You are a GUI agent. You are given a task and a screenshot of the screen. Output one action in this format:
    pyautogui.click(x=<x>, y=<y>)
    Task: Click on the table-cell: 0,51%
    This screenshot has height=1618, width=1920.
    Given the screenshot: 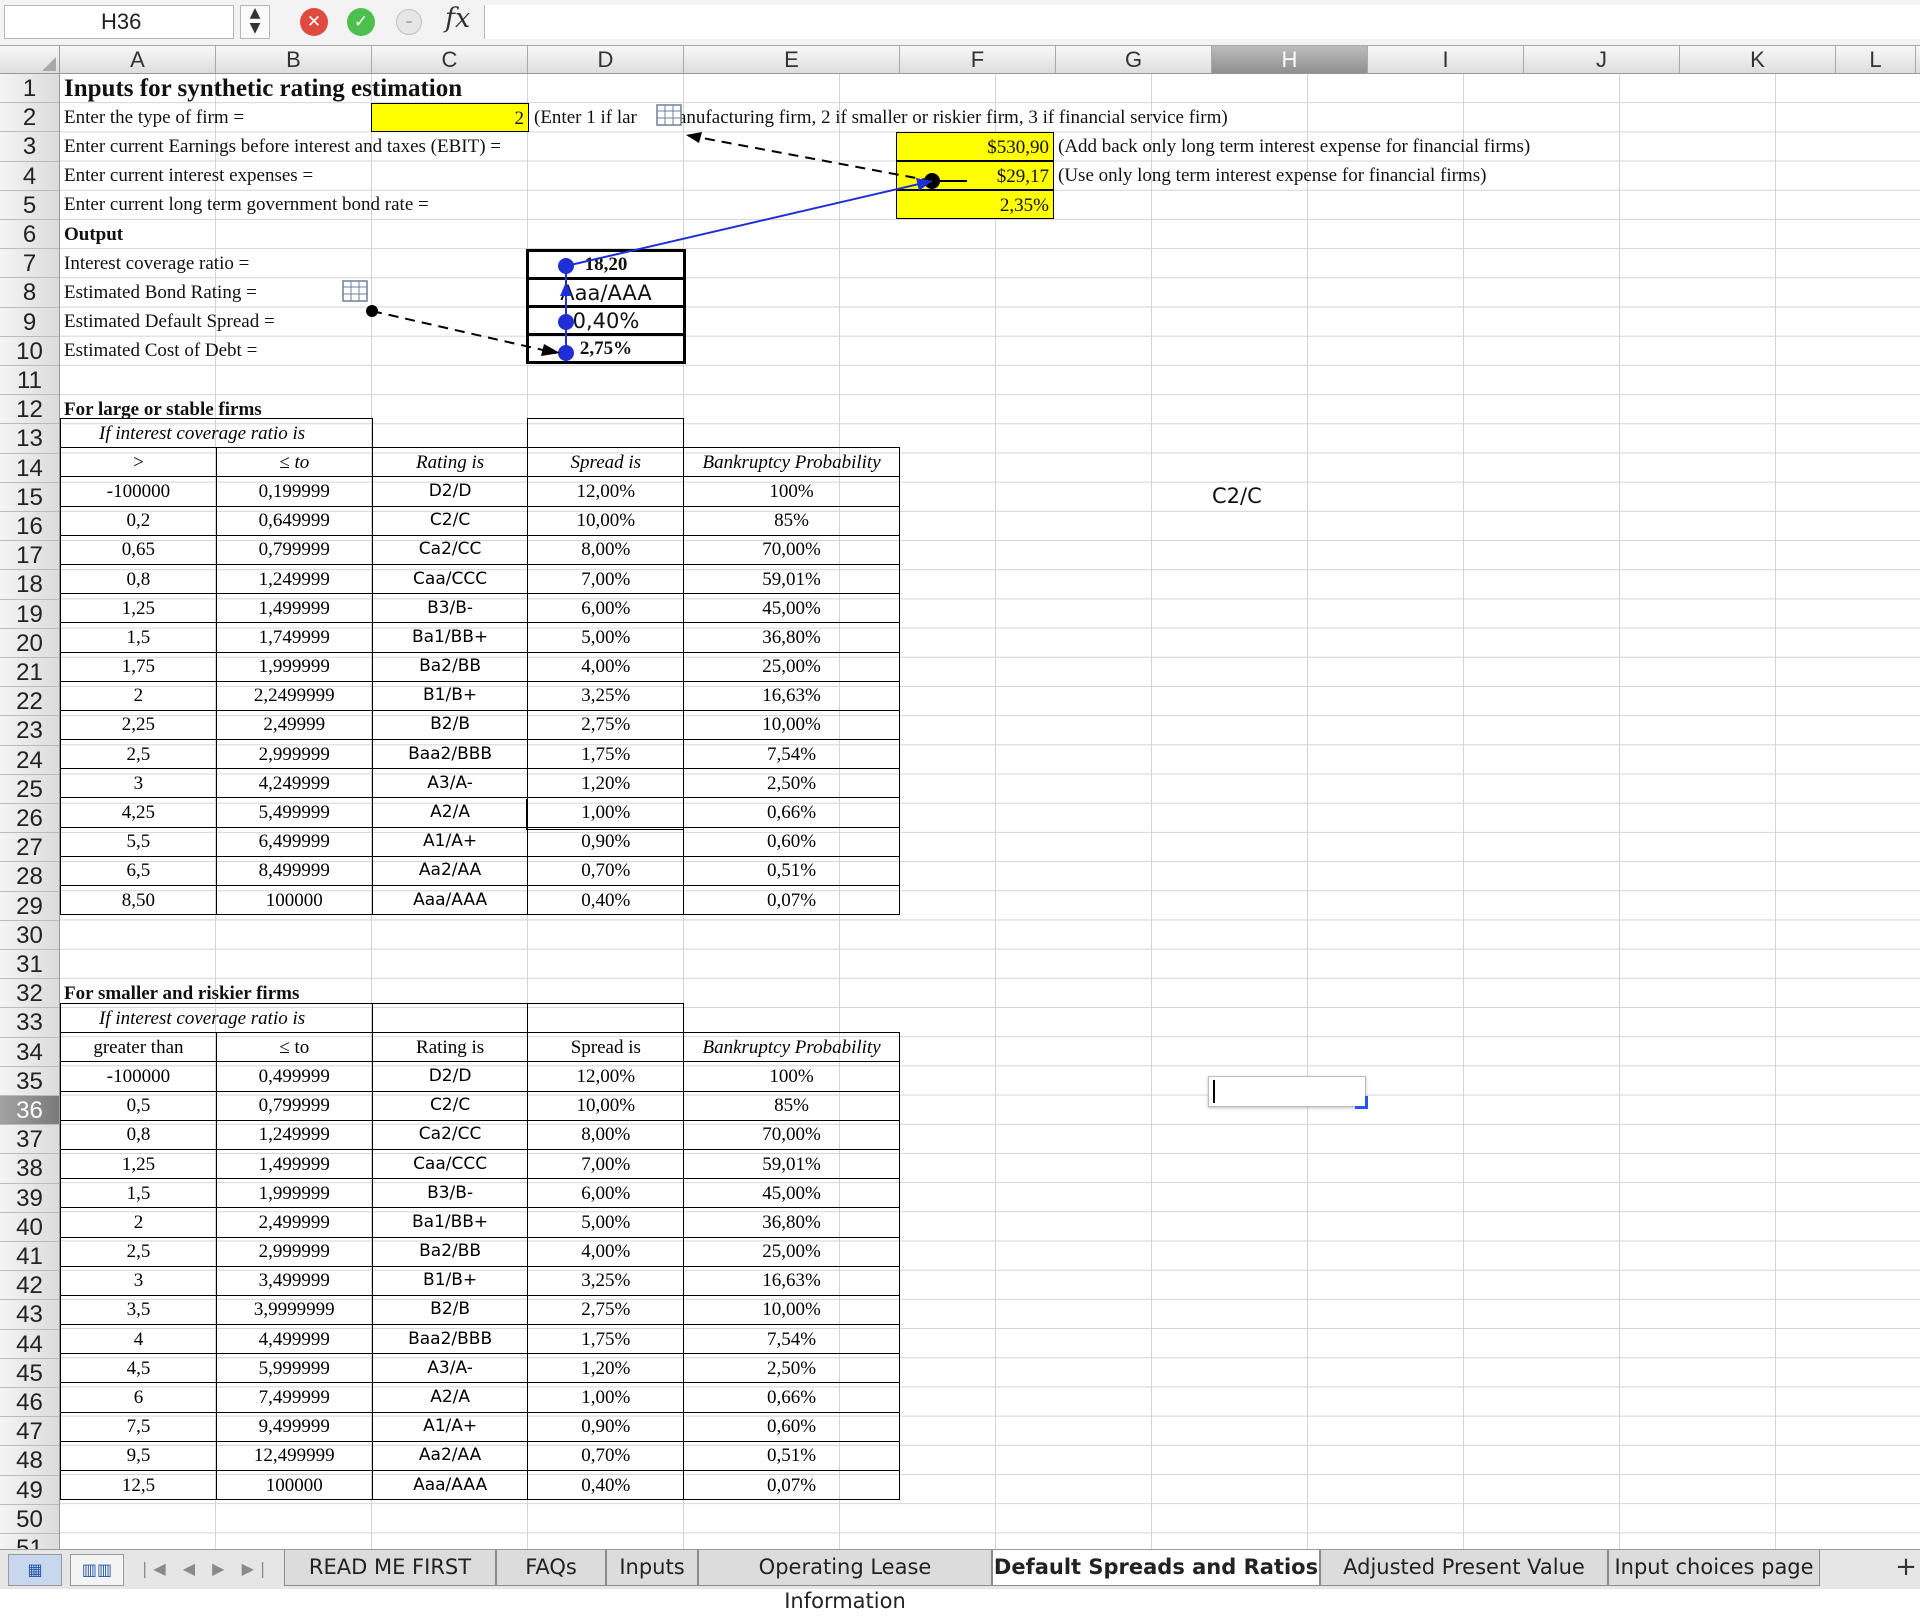 What is the action you would take?
    pyautogui.click(x=791, y=1456)
    